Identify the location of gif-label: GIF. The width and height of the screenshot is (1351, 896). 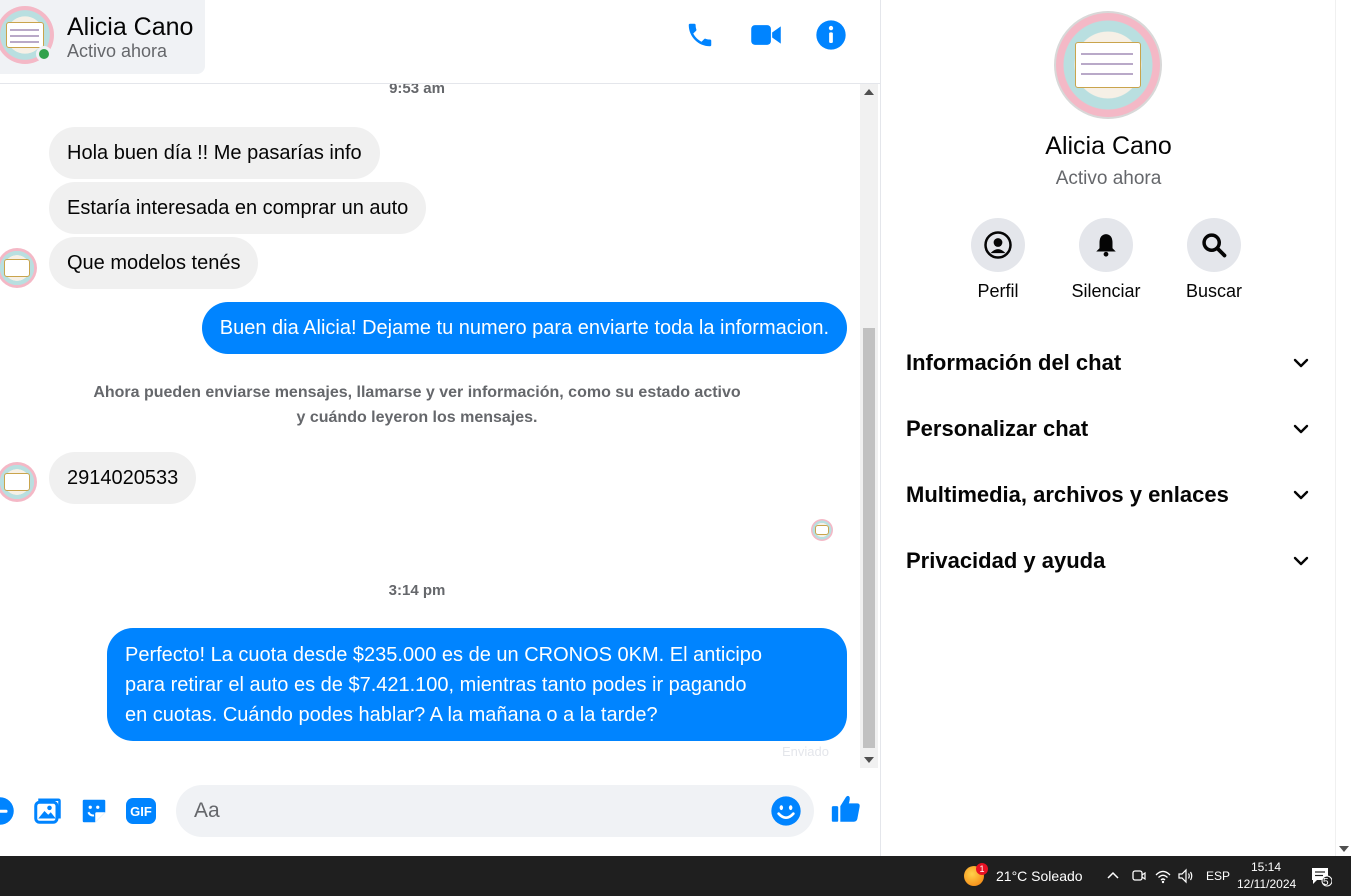
(141, 811).